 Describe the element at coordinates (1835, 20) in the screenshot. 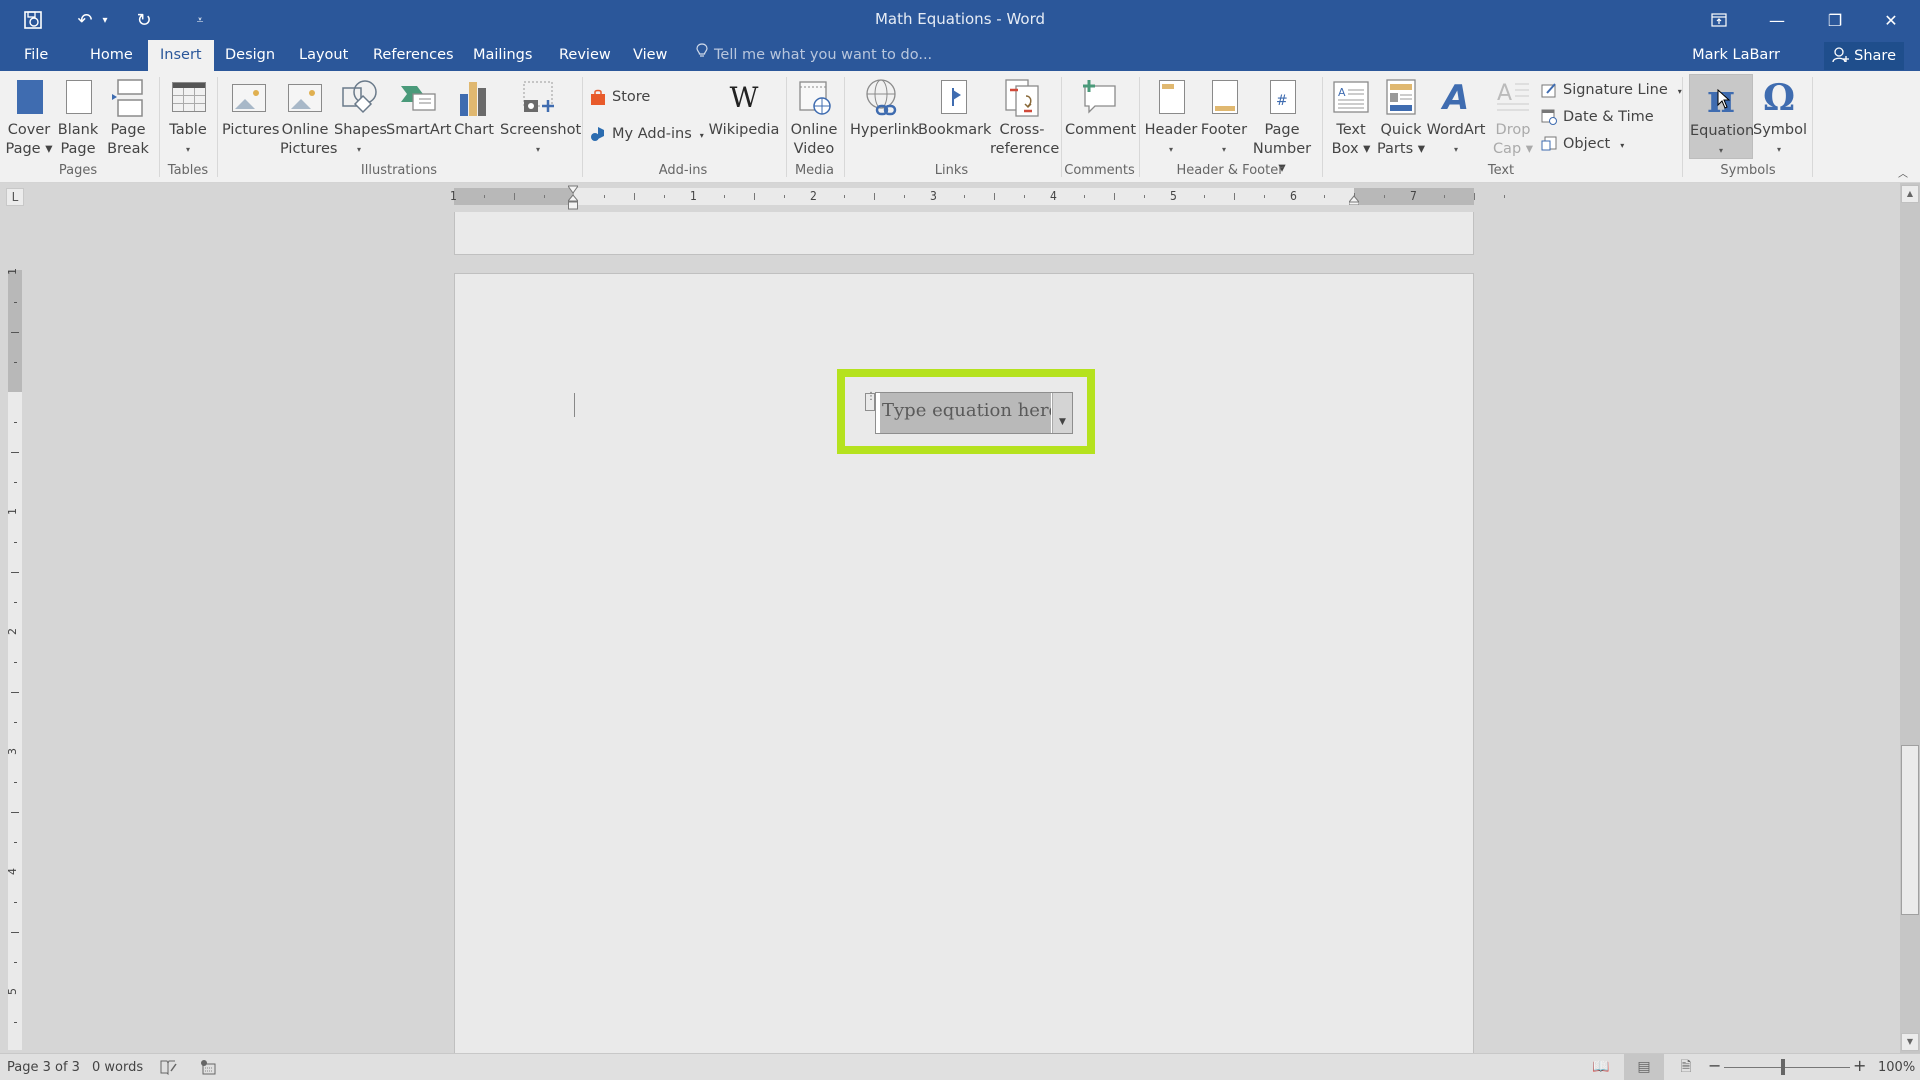

I see `restore-button: ❐` at that location.